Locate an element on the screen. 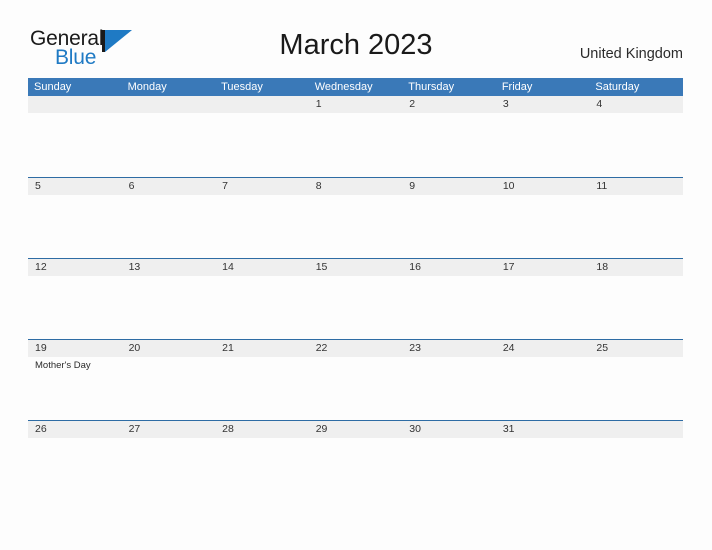 This screenshot has height=550, width=712. day-number-19: 19 is located at coordinates (75, 348).